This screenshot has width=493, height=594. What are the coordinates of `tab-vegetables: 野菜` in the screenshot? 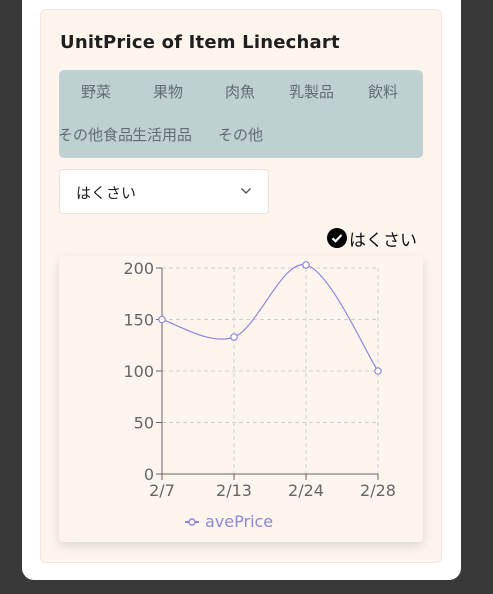 It's located at (96, 91).